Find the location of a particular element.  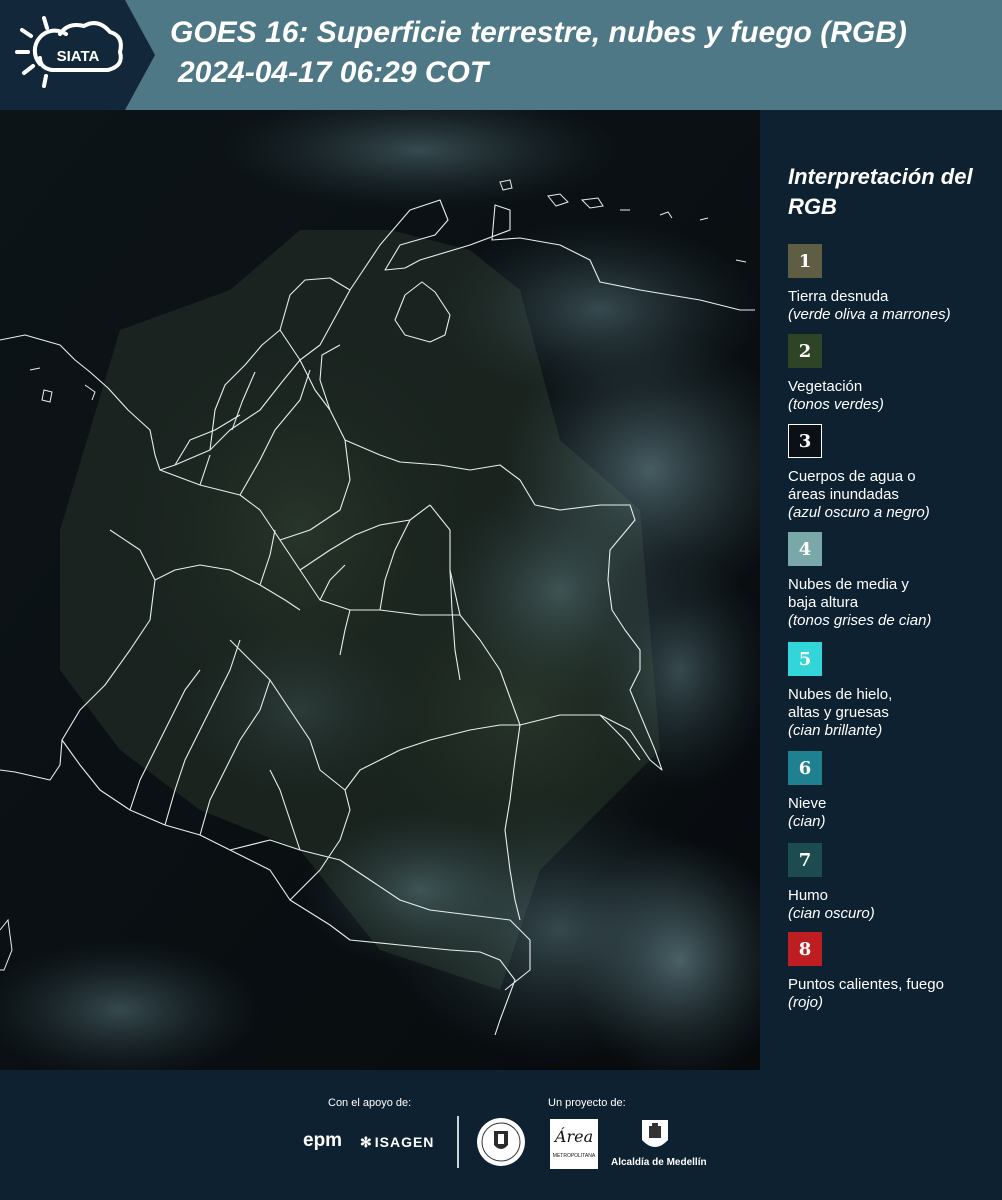

legend-label: Nubes de media y baja altura is located at coordinates (848, 593).